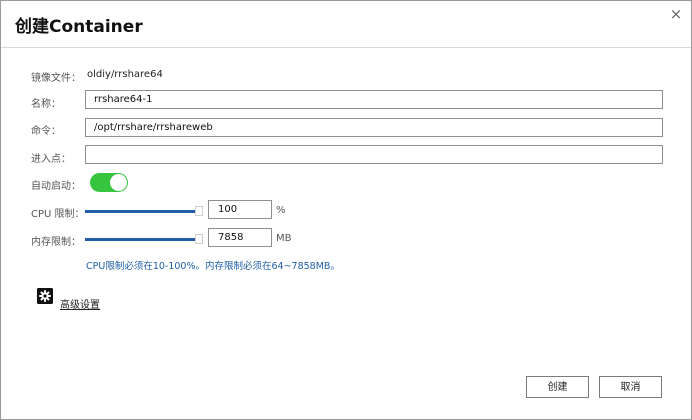 Image resolution: width=692 pixels, height=420 pixels. Describe the element at coordinates (109, 182) in the screenshot. I see `autostart-toggle` at that location.